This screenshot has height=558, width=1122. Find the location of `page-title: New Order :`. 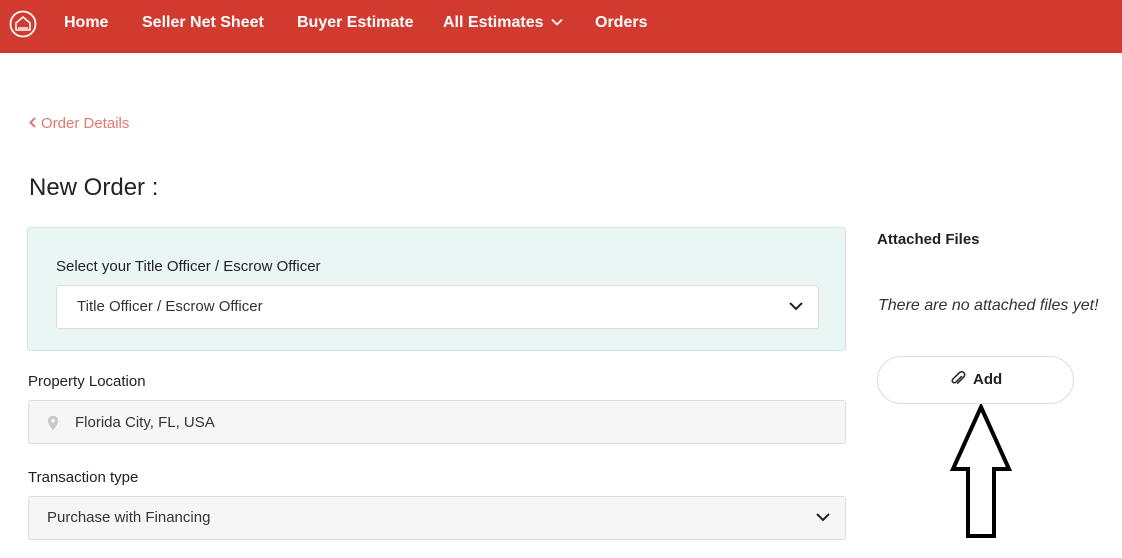

page-title: New Order : is located at coordinates (94, 187).